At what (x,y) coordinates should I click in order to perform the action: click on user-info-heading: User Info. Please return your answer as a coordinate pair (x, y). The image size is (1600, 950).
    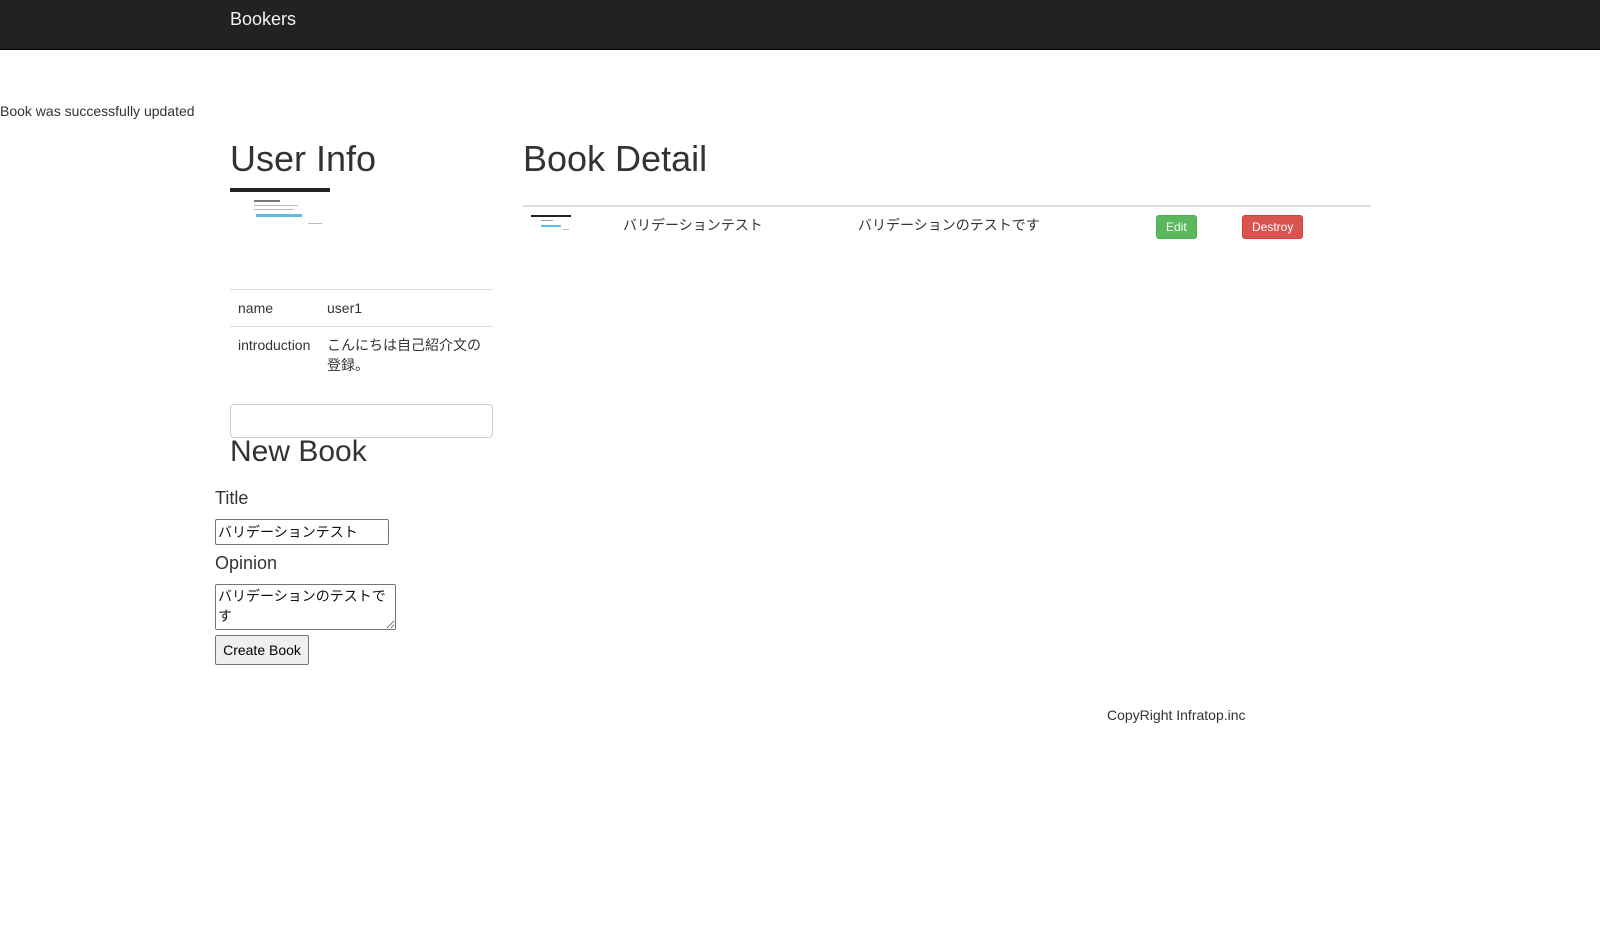
    Looking at the image, I should click on (303, 158).